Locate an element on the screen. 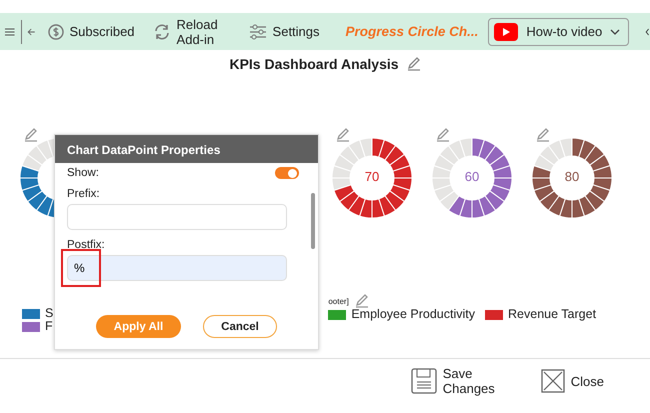 This screenshot has width=650, height=413. donut-value: 60 is located at coordinates (472, 176).